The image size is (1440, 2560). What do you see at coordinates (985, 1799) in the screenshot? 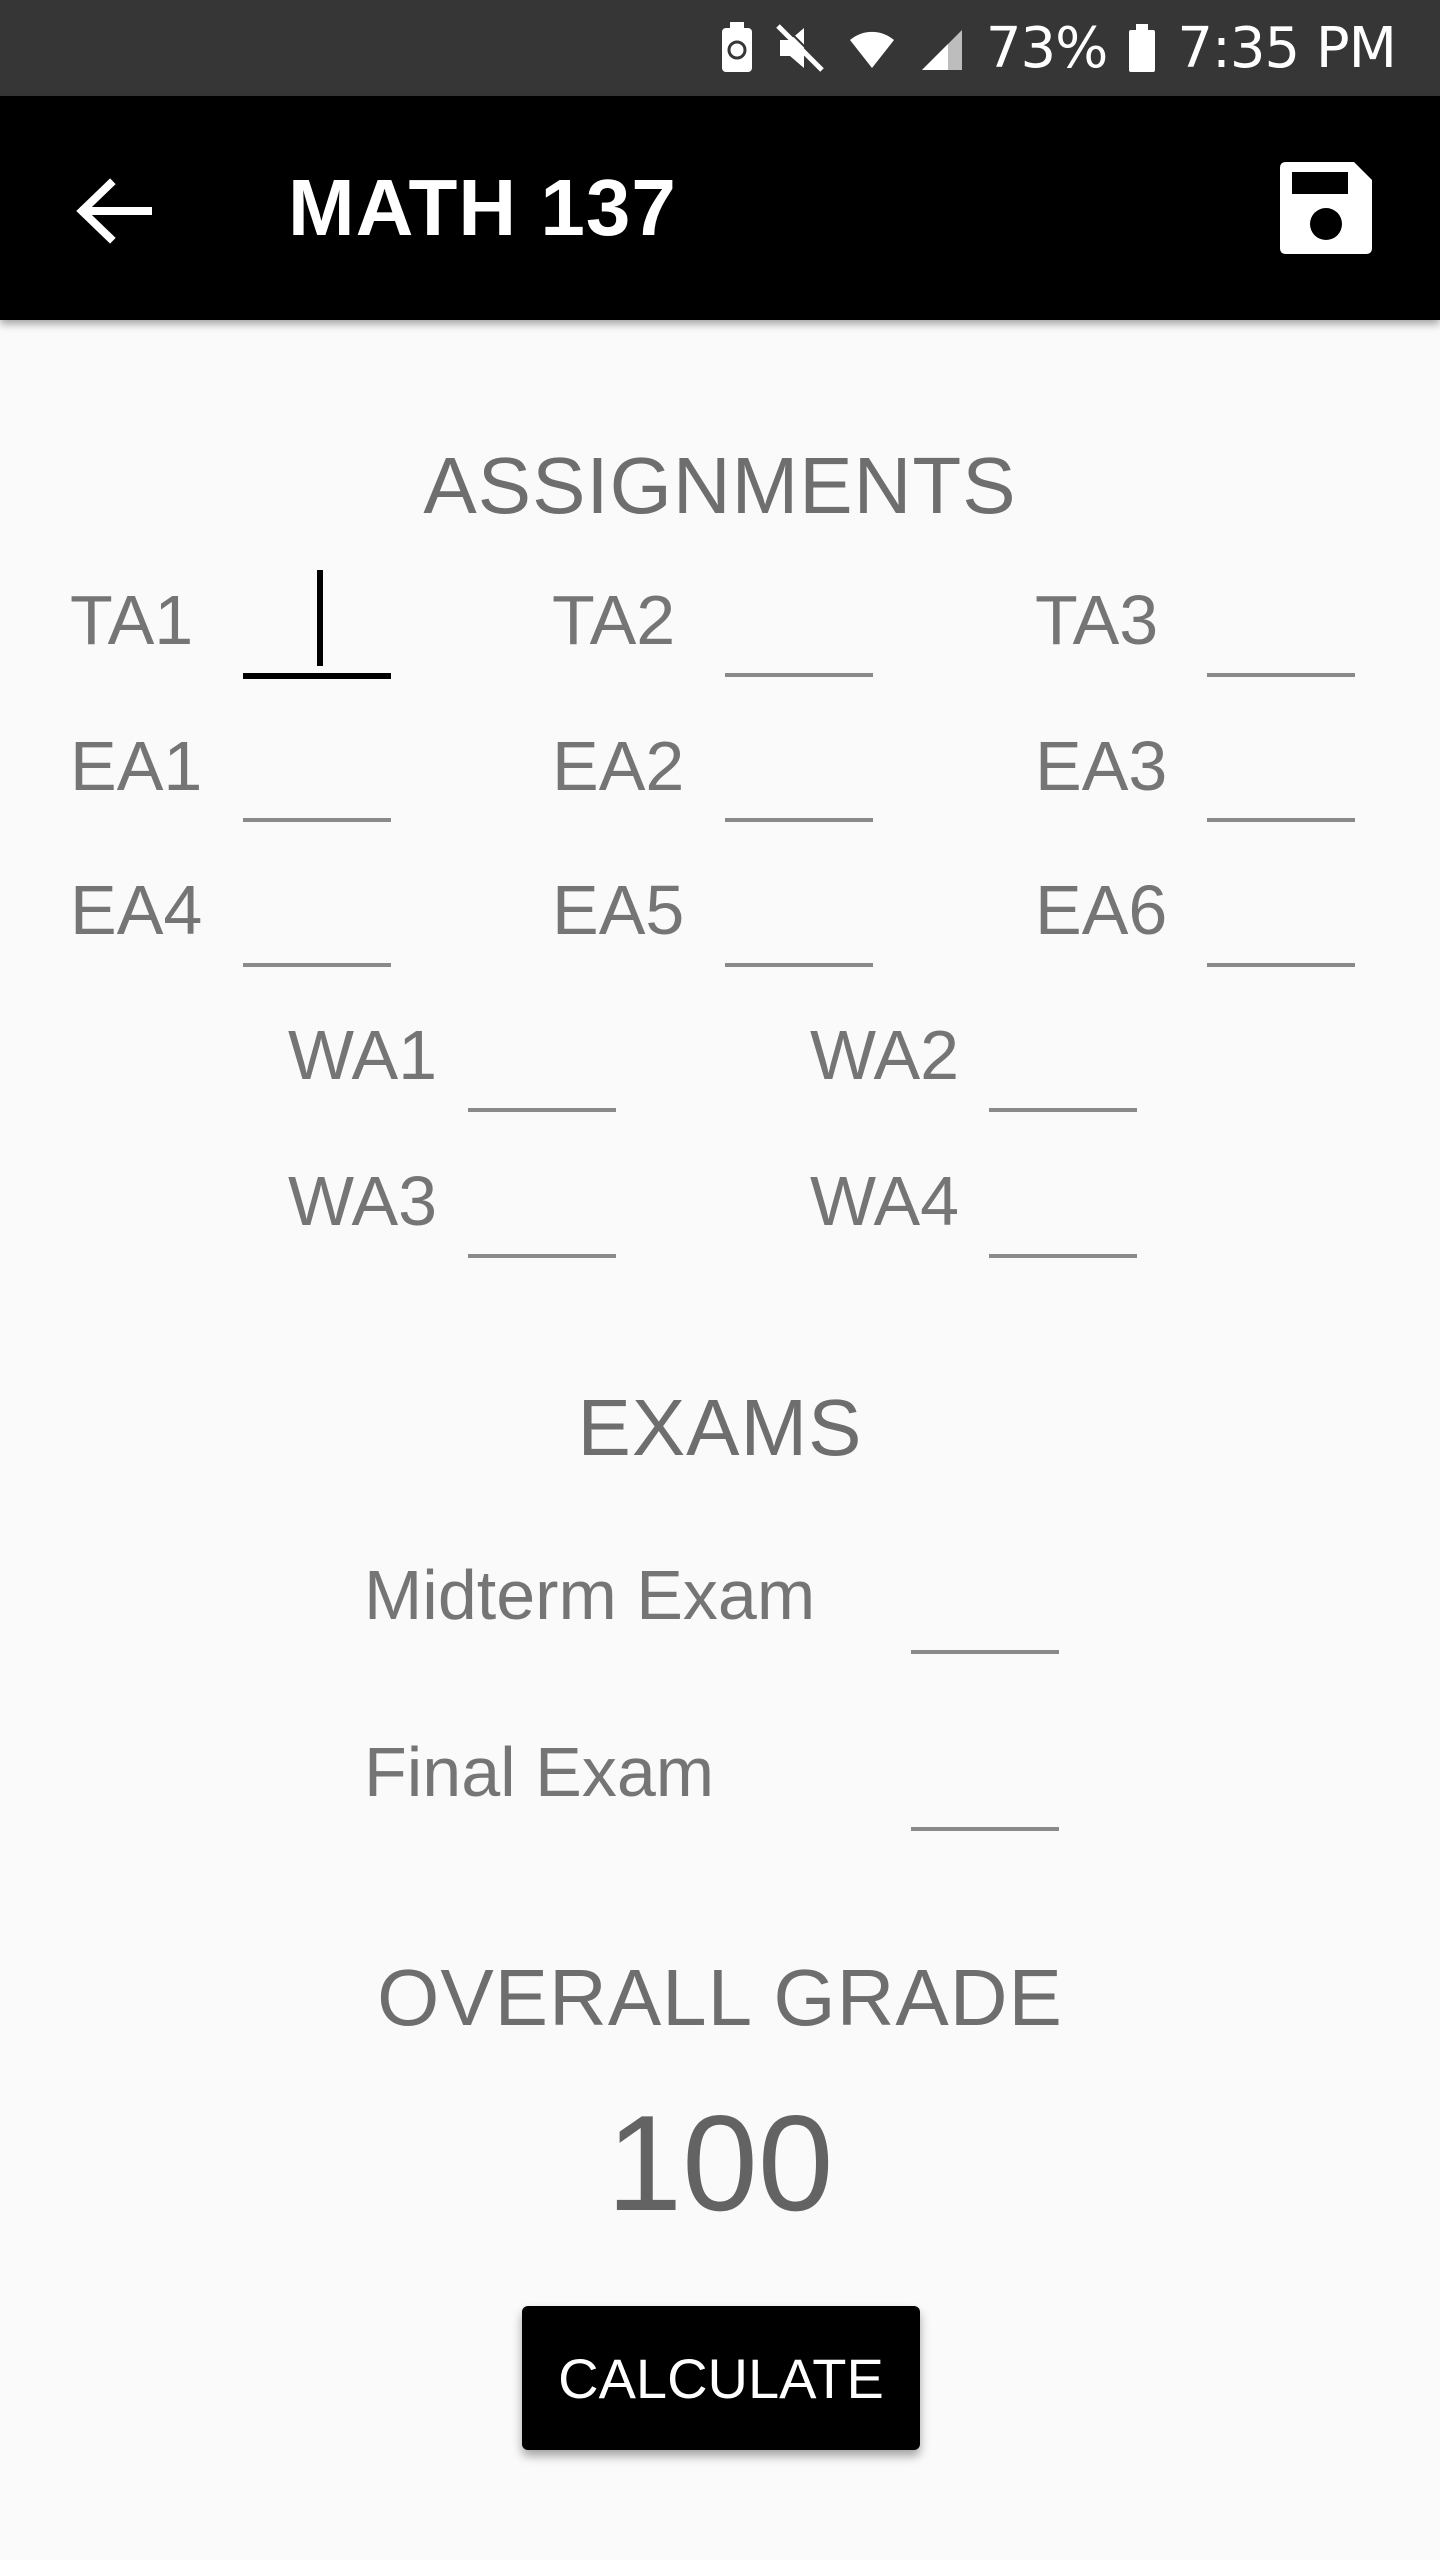
I see `final-exam-input` at bounding box center [985, 1799].